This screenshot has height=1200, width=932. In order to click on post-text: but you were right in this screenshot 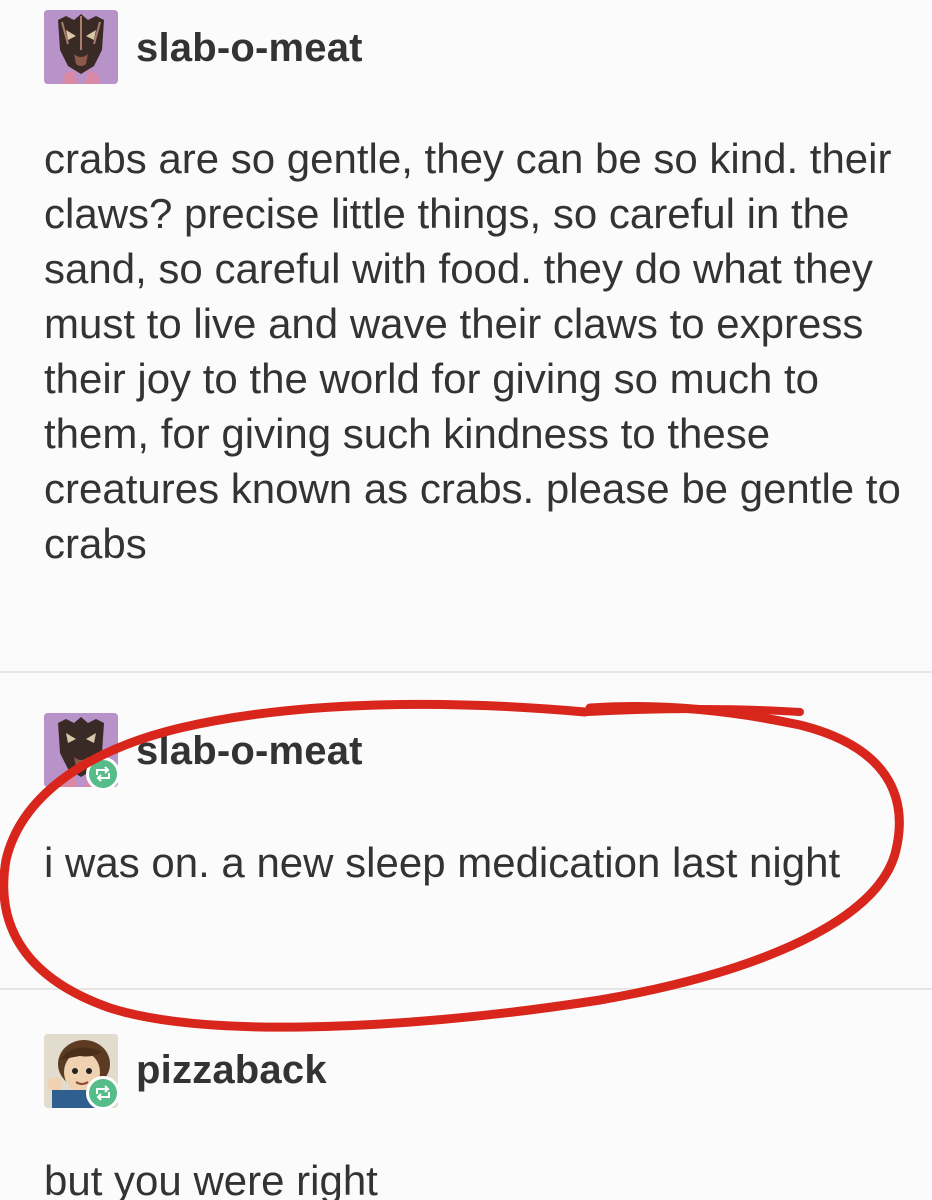, I will do `click(211, 1178)`.